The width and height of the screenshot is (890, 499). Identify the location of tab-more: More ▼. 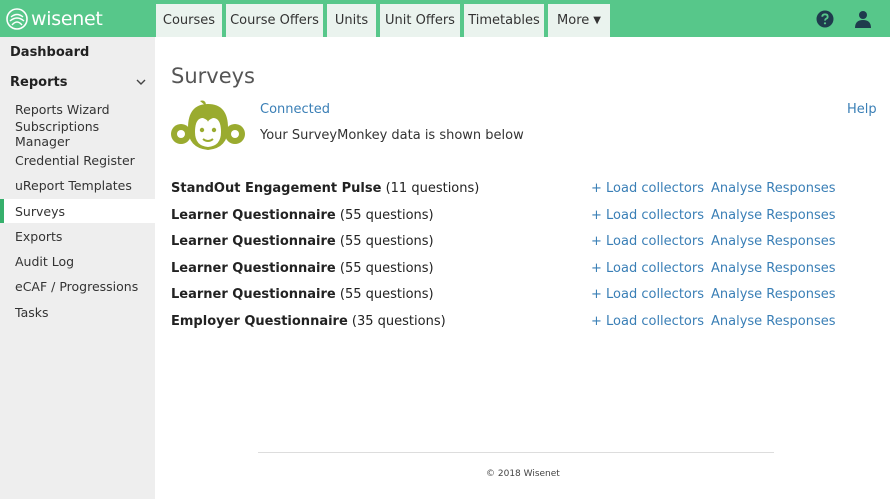
(579, 20).